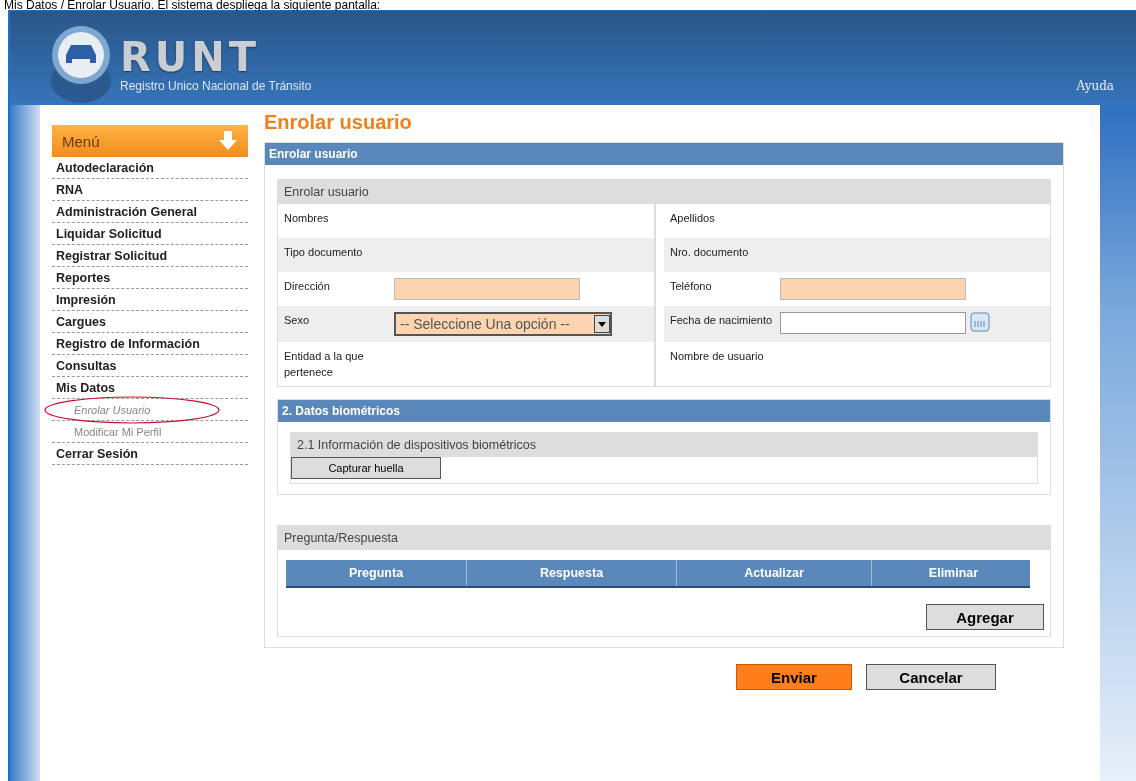 The image size is (1136, 781). Describe the element at coordinates (150, 432) in the screenshot. I see `submenu-item: Modificar Mi Perfil` at that location.